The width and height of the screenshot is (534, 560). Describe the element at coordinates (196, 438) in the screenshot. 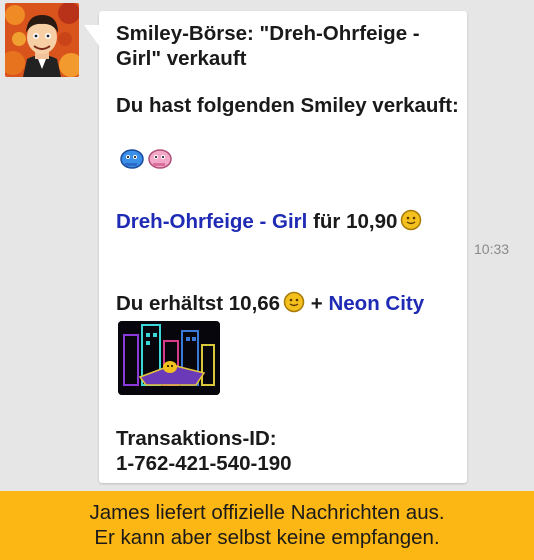

I see `transaction-label: Transaktions-ID:` at that location.